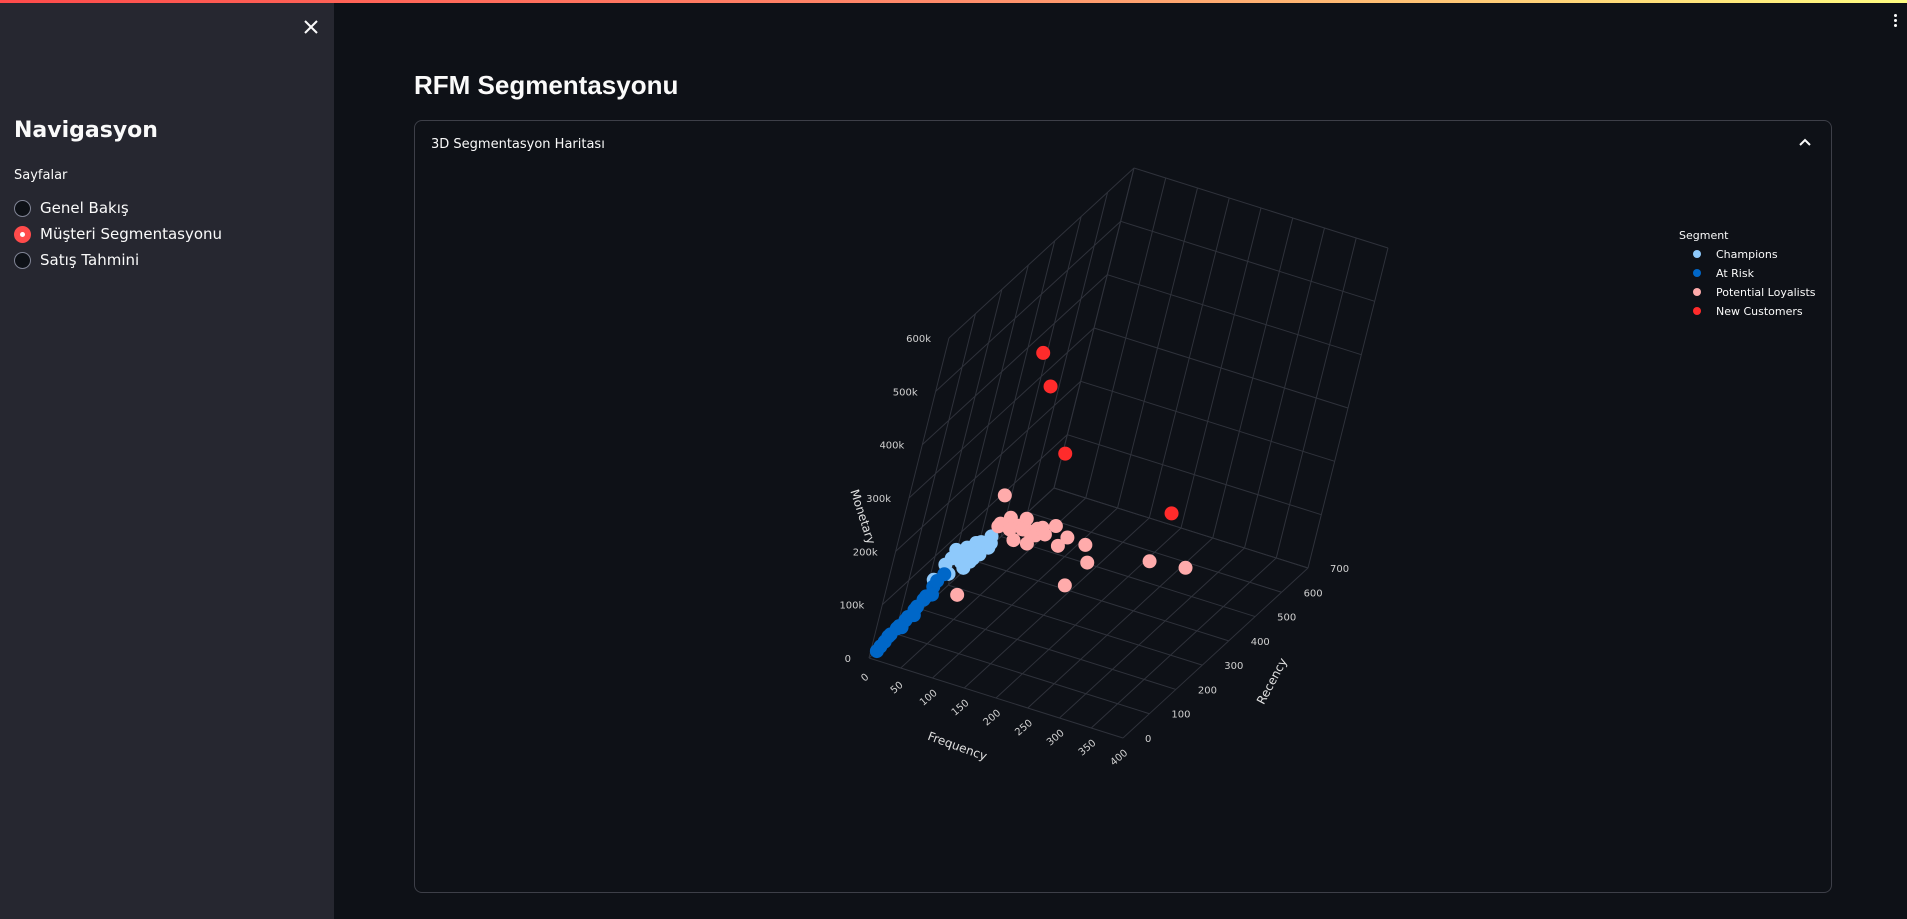  What do you see at coordinates (1339, 569) in the screenshot?
I see `y-tick-label: 700` at bounding box center [1339, 569].